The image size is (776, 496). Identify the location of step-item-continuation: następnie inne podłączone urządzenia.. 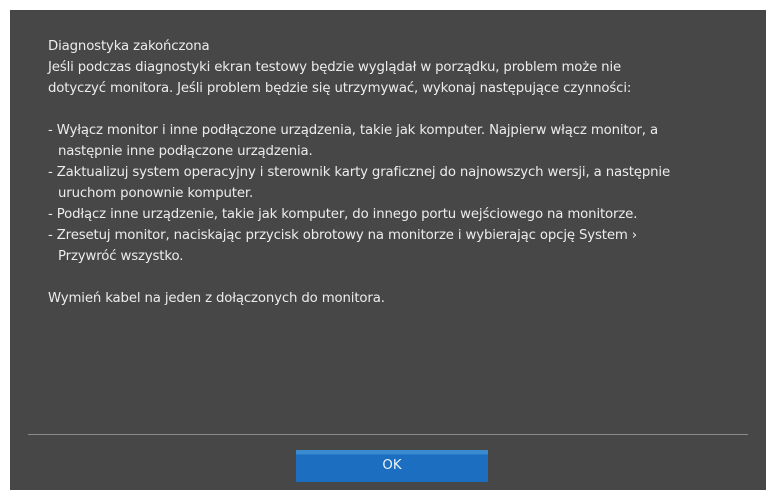
(185, 151).